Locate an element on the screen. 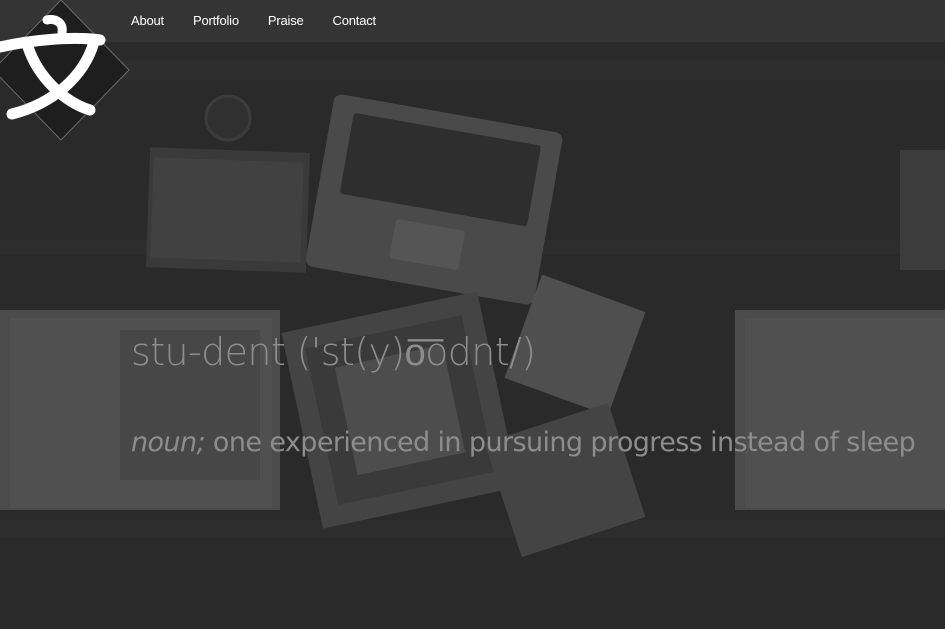 Image resolution: width=945 pixels, height=629 pixels. nav-link-contact: Contact is located at coordinates (355, 21).